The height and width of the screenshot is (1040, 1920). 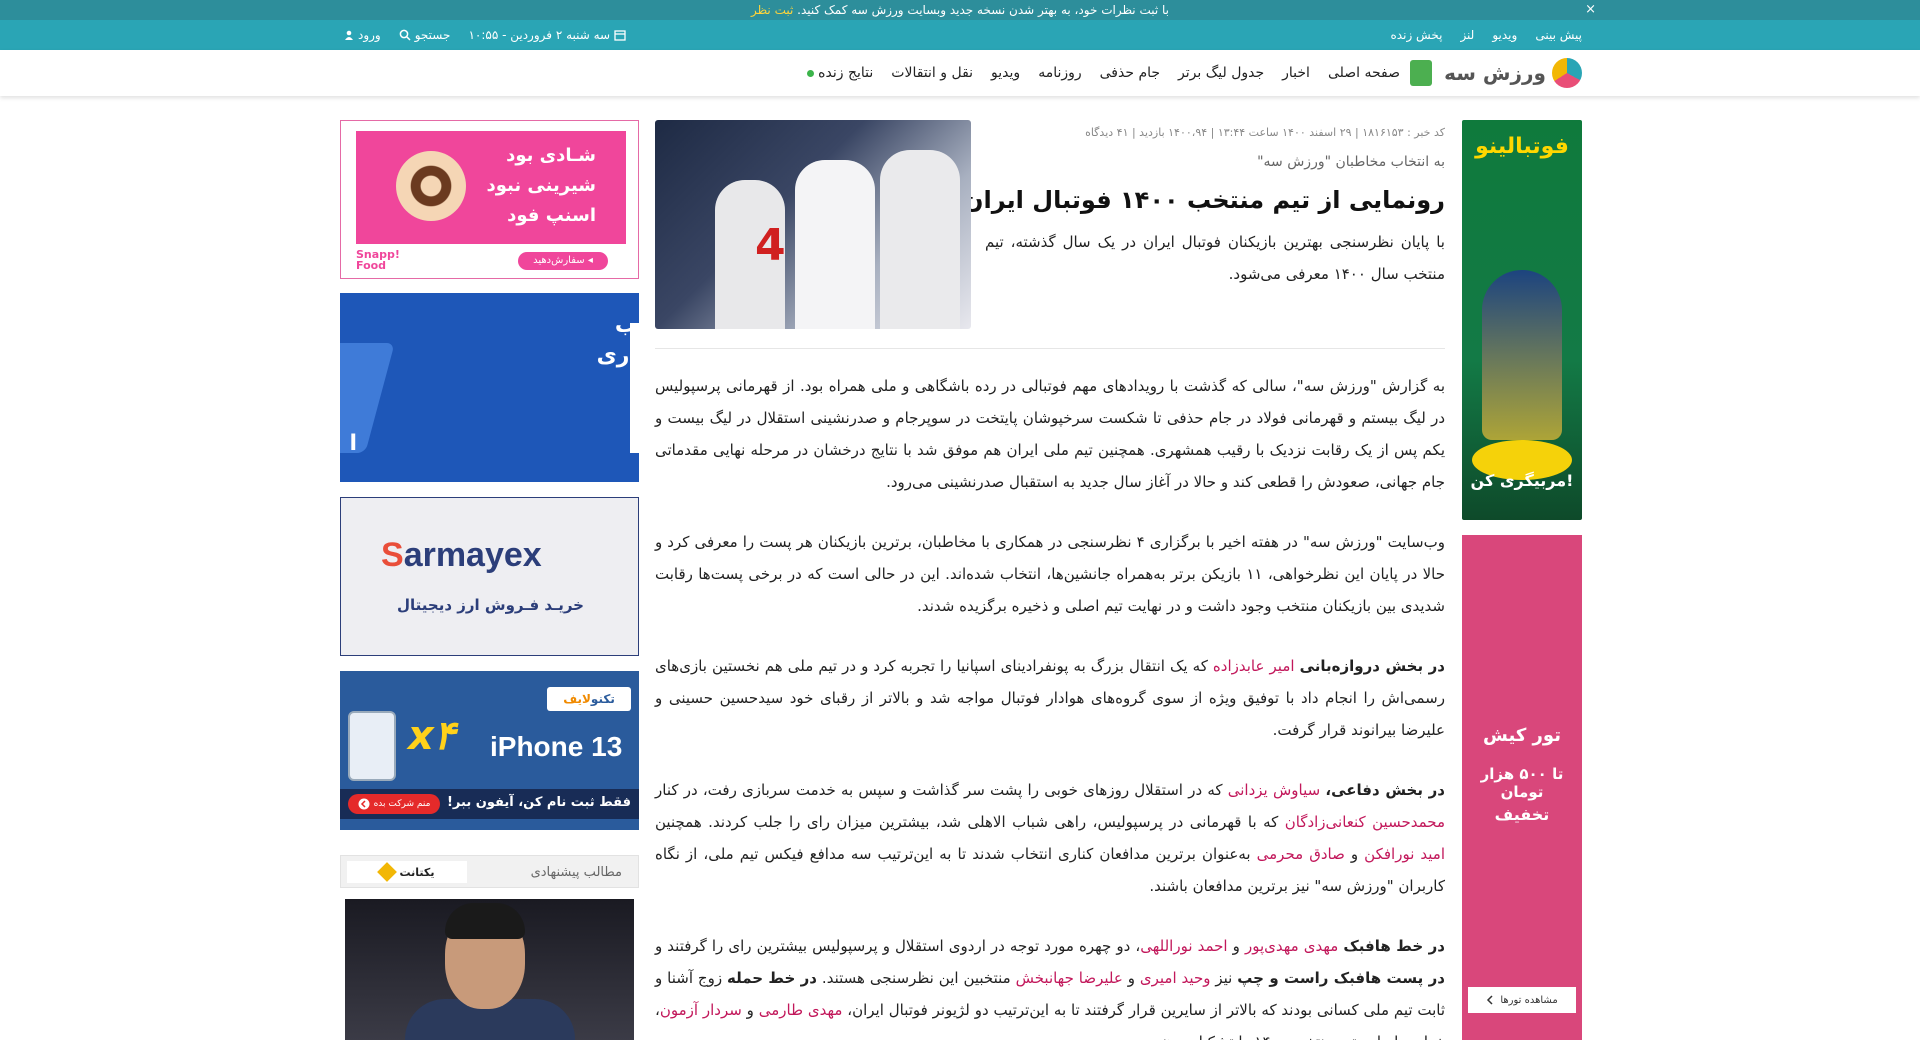 What do you see at coordinates (616, 355) in the screenshot?
I see `ad-blue-line2: اری` at bounding box center [616, 355].